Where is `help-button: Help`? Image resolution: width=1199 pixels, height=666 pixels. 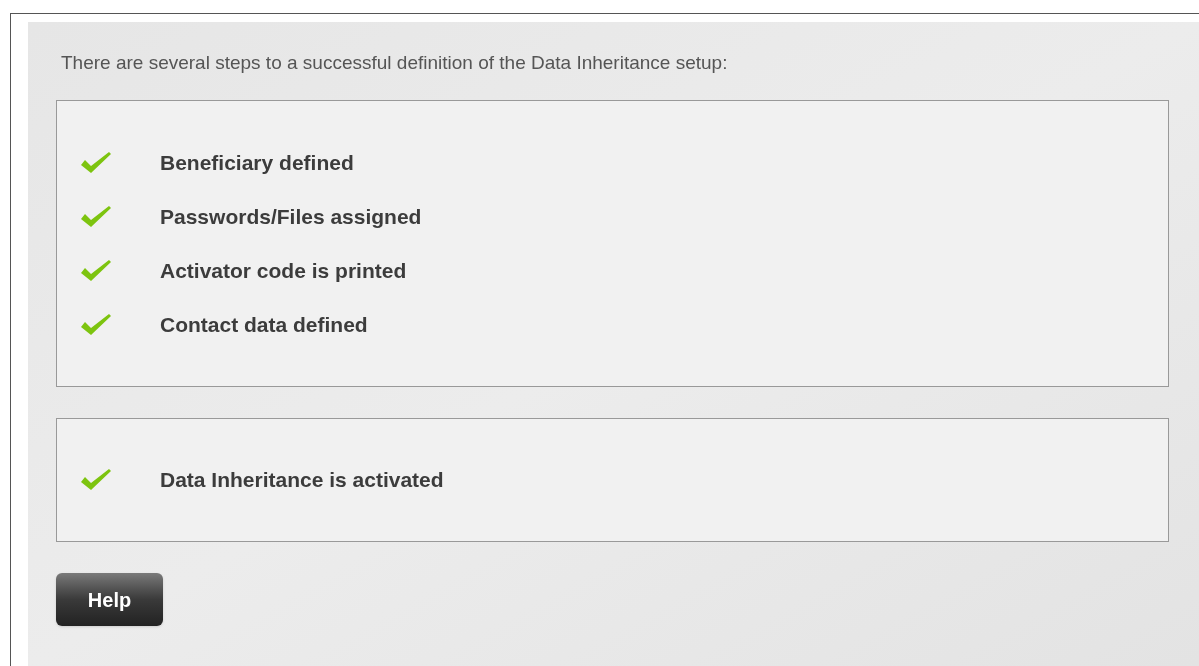 help-button: Help is located at coordinates (109, 599).